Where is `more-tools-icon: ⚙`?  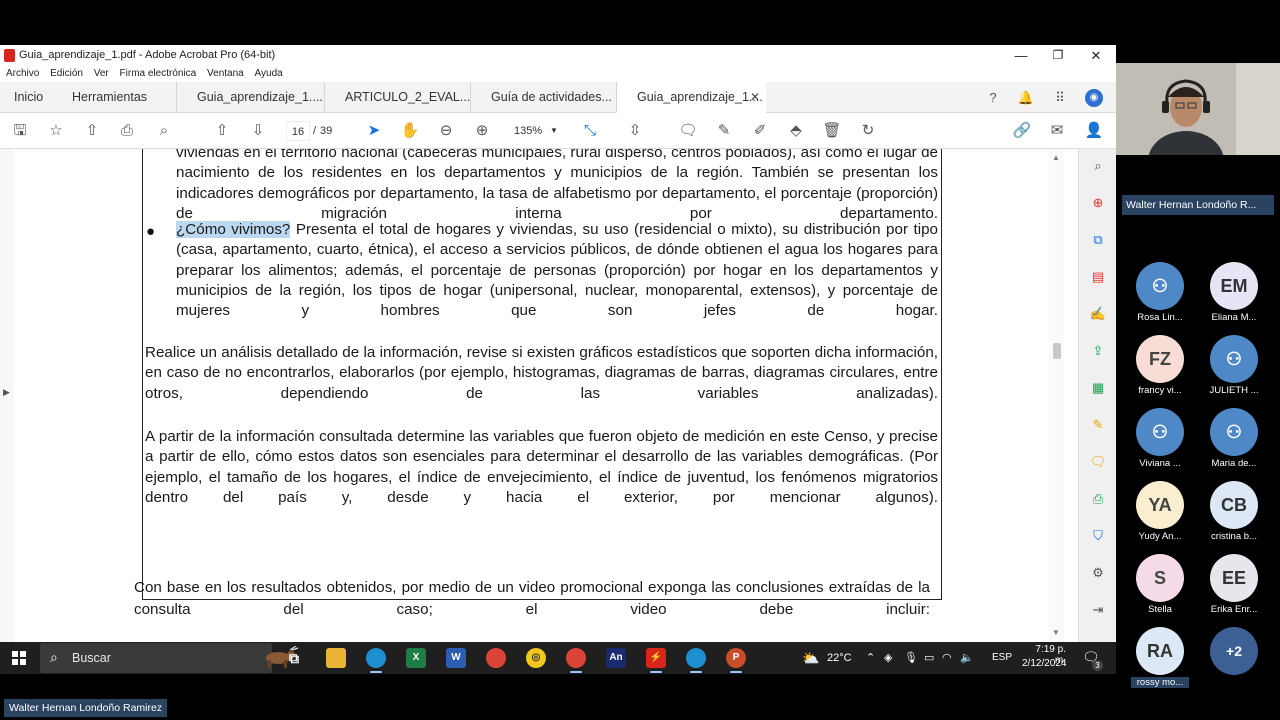
more-tools-icon: ⚙ is located at coordinates (1098, 573).